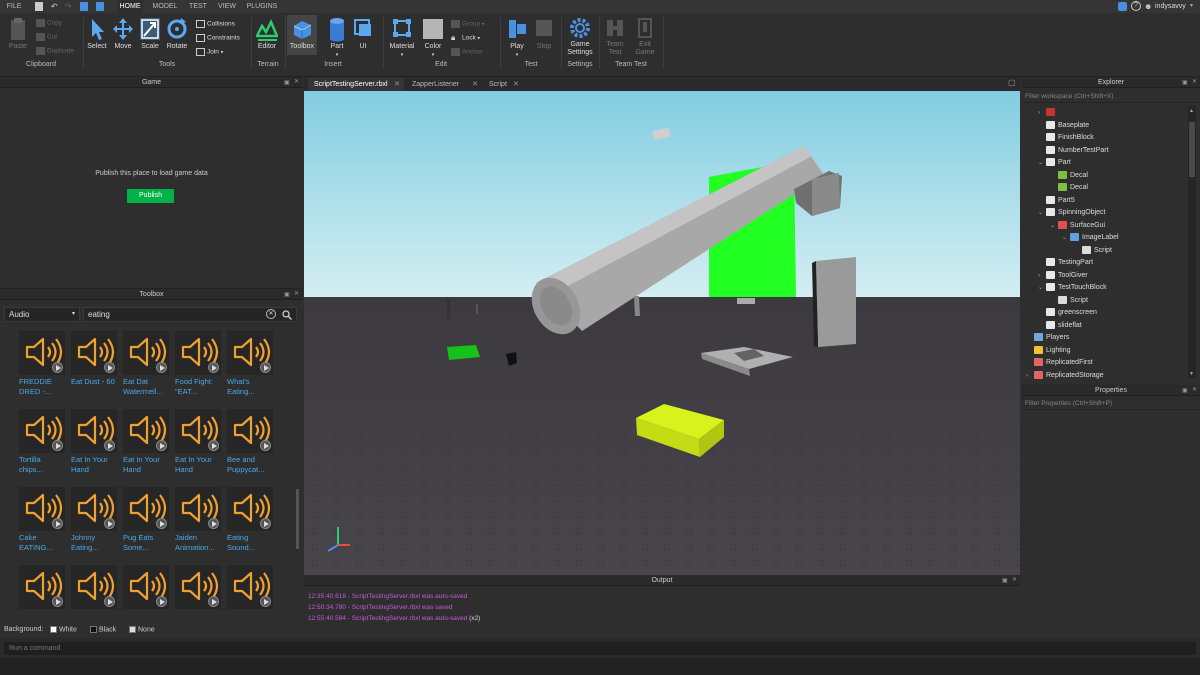  Describe the element at coordinates (1065, 263) in the screenshot. I see `explorer-tree-item: TestingPart` at that location.